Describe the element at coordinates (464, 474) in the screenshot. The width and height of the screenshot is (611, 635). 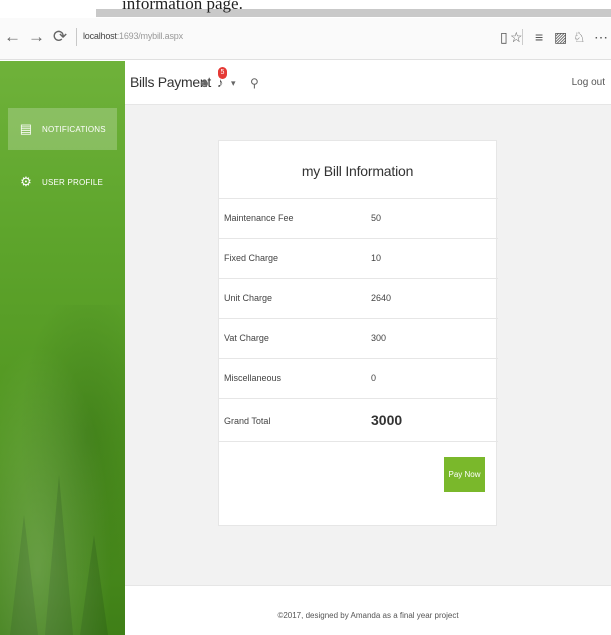
I see `pay-now-button: Pay Now` at that location.